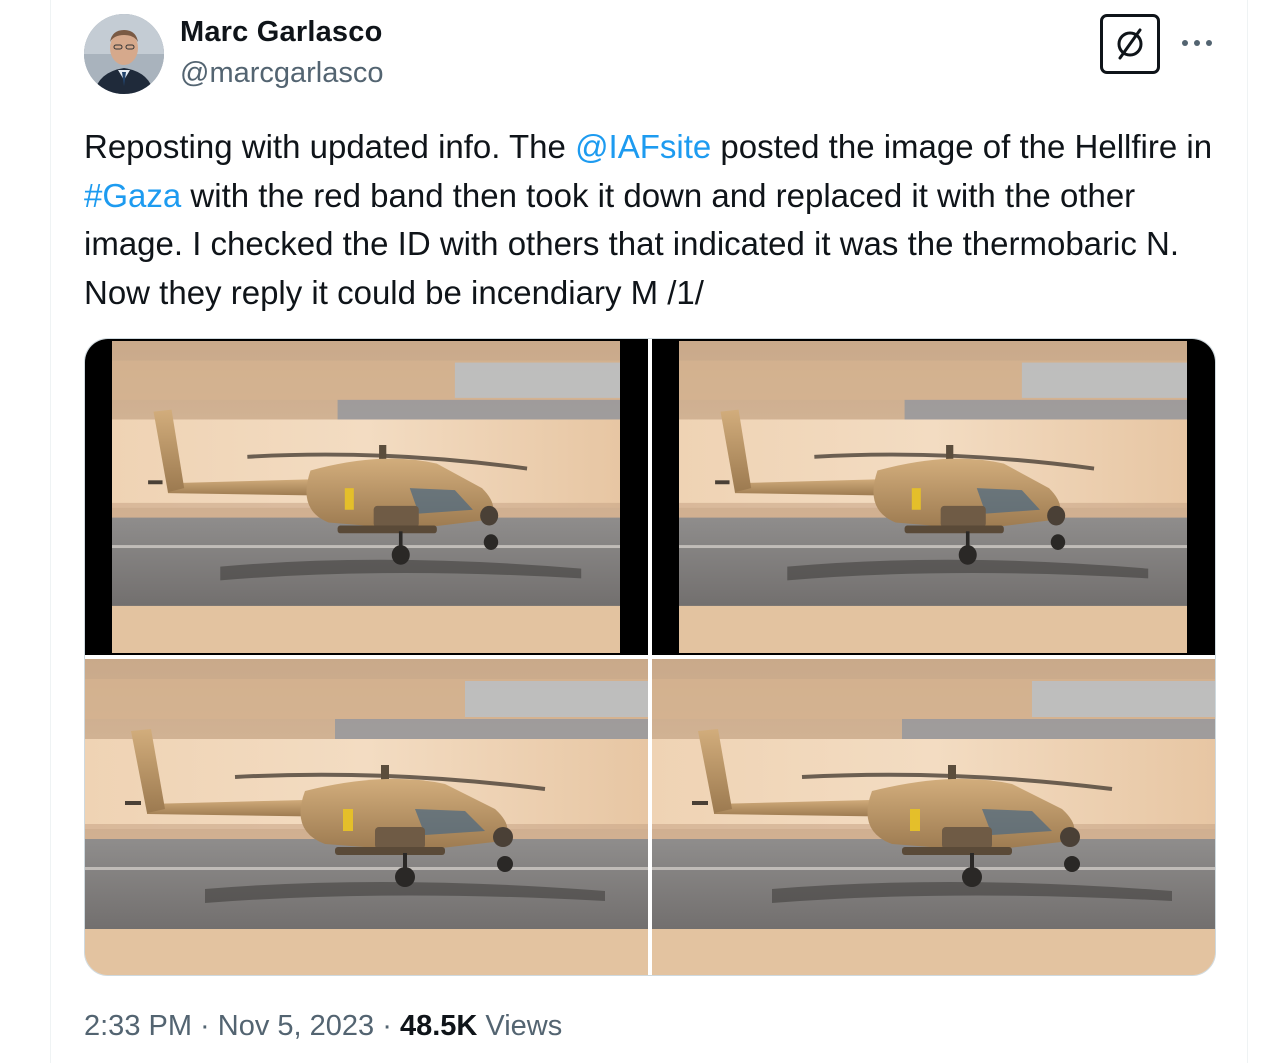 This screenshot has height=1063, width=1284. I want to click on grok-button, so click(1130, 44).